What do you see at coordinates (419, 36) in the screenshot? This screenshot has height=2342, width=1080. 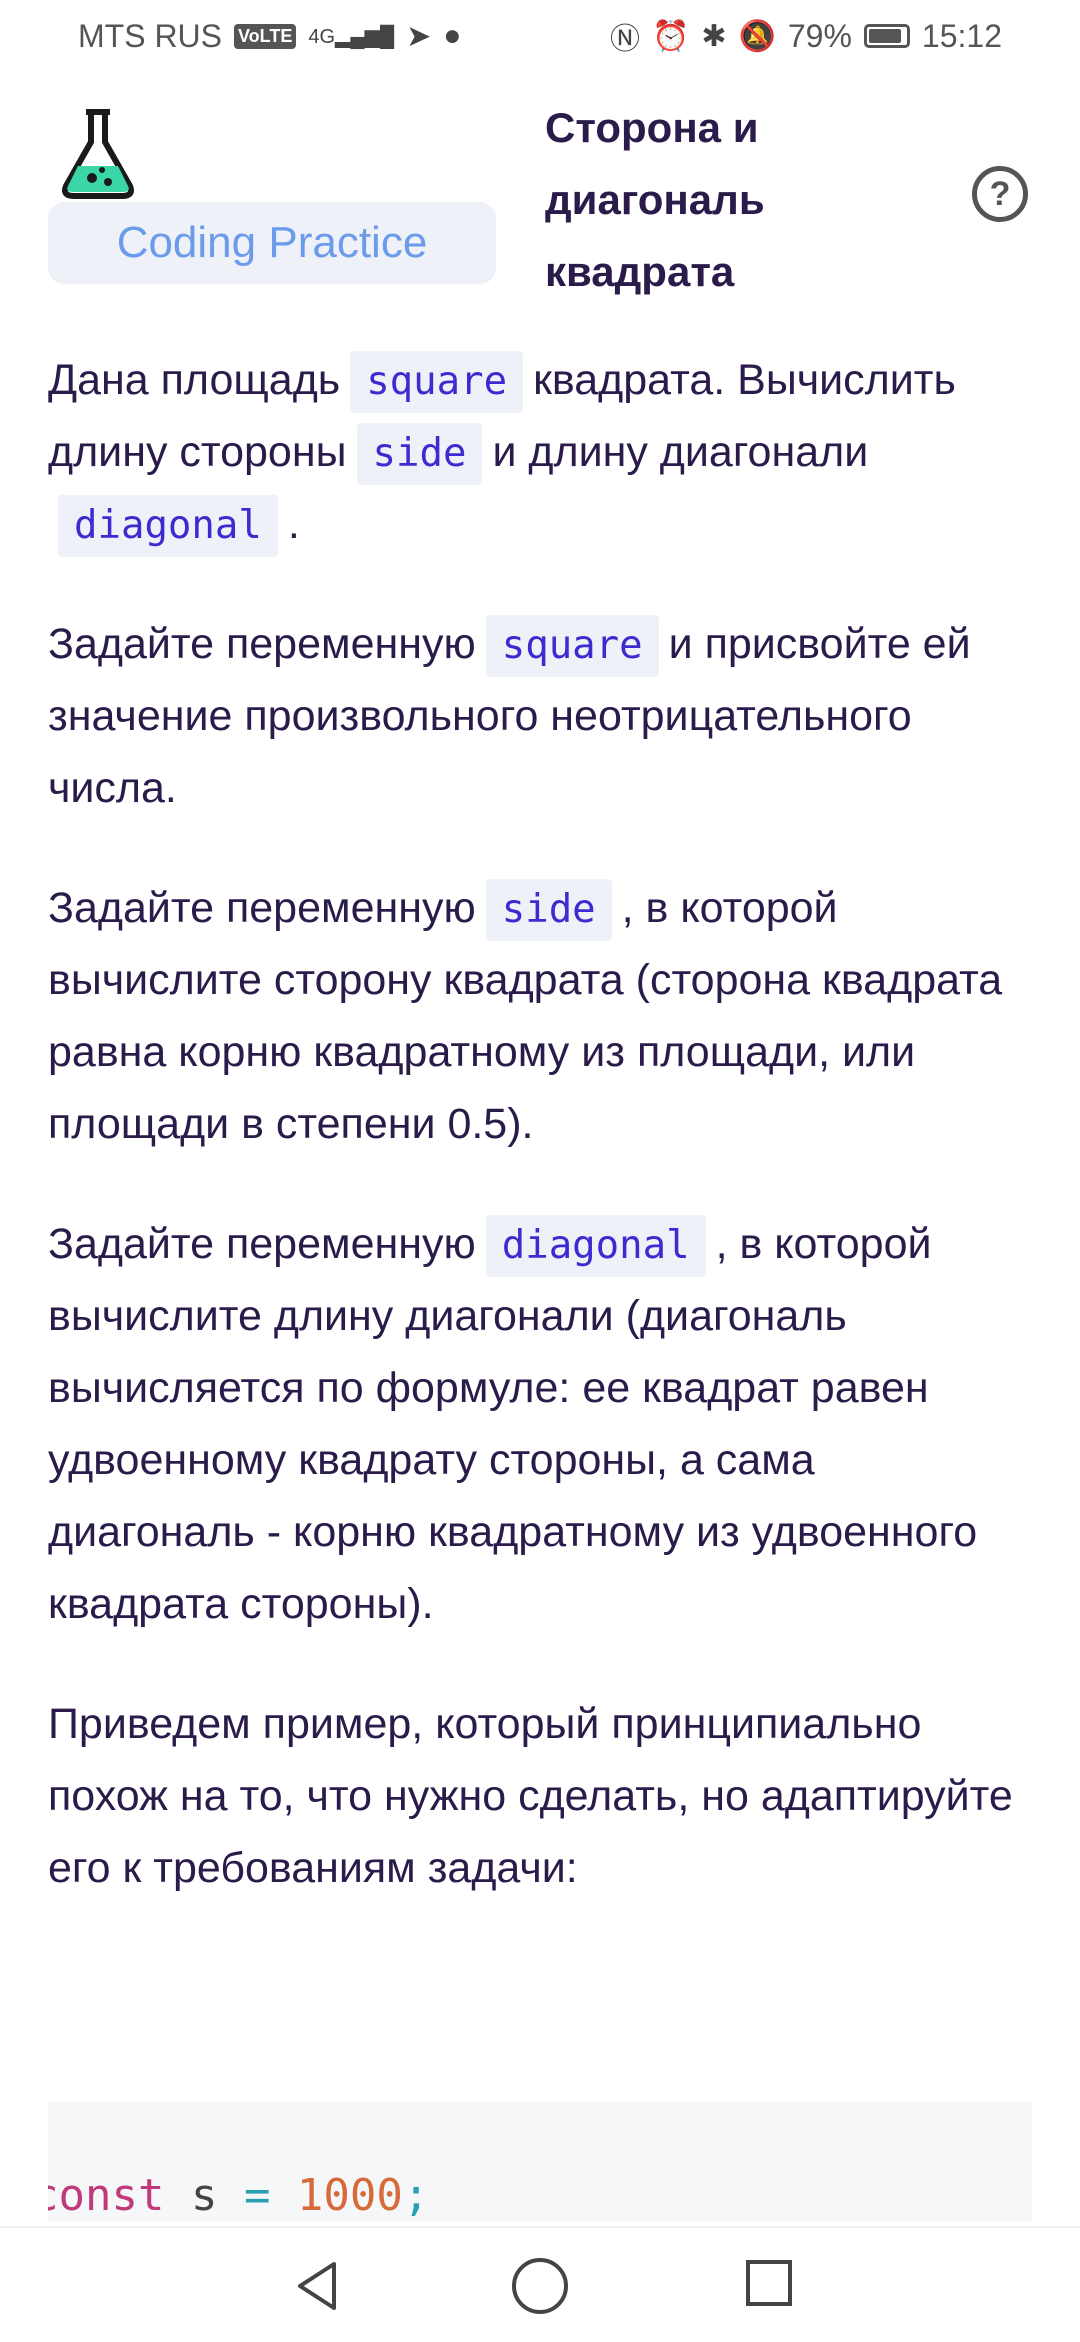 I see `telegram-icon: ➤` at bounding box center [419, 36].